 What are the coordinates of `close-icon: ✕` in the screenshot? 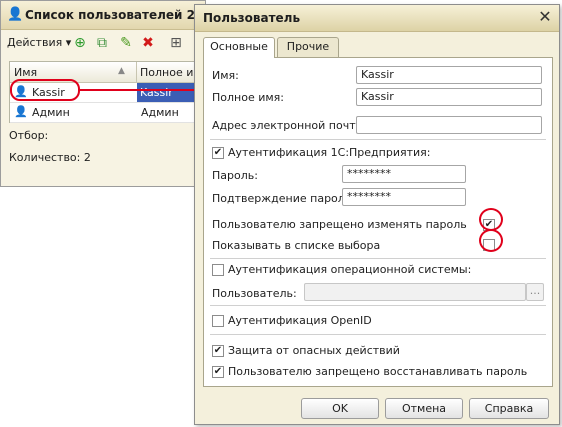 It's located at (545, 17).